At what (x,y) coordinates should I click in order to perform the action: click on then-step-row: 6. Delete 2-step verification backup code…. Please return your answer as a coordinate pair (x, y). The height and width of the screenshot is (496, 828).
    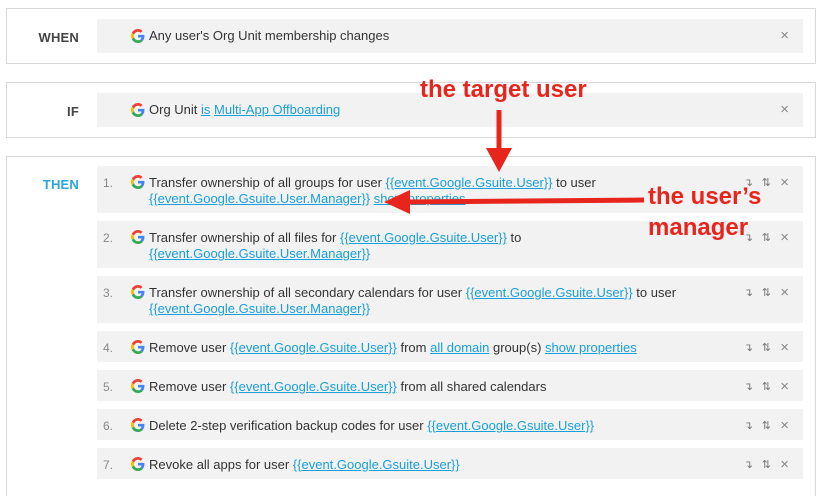
    Looking at the image, I should click on (450, 424).